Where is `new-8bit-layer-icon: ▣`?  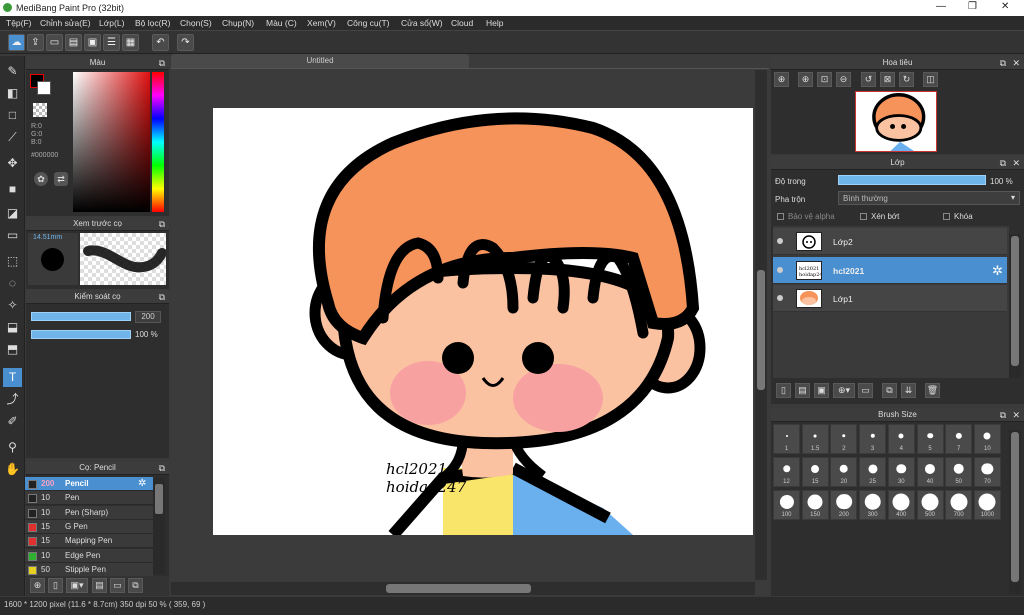 new-8bit-layer-icon: ▣ is located at coordinates (821, 390).